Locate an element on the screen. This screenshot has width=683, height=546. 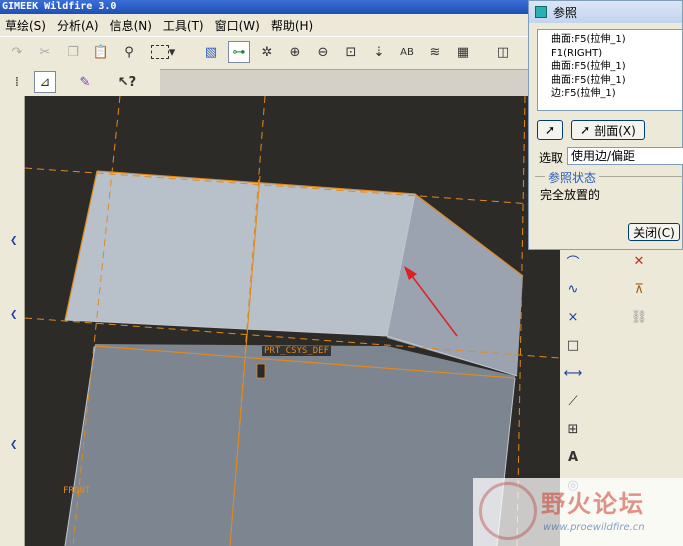
point-tool-icon: × is located at coordinates (573, 317).